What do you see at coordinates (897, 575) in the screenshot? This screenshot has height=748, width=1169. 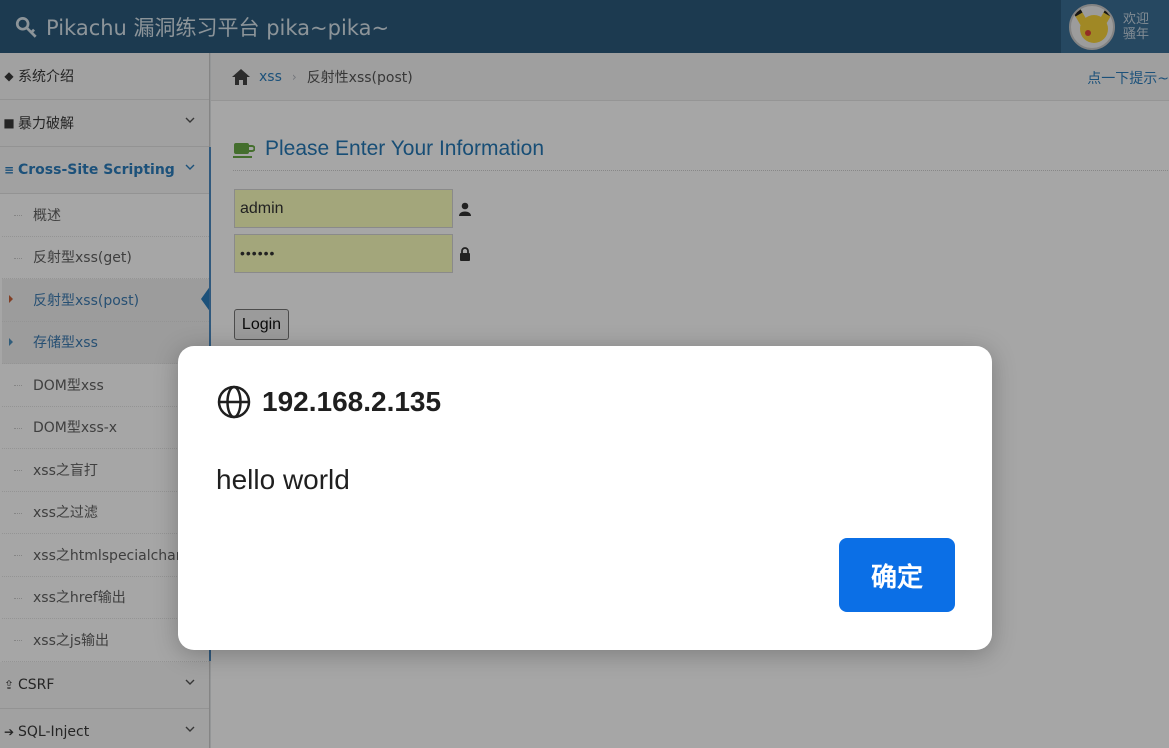 I see `ok-button: 确定` at bounding box center [897, 575].